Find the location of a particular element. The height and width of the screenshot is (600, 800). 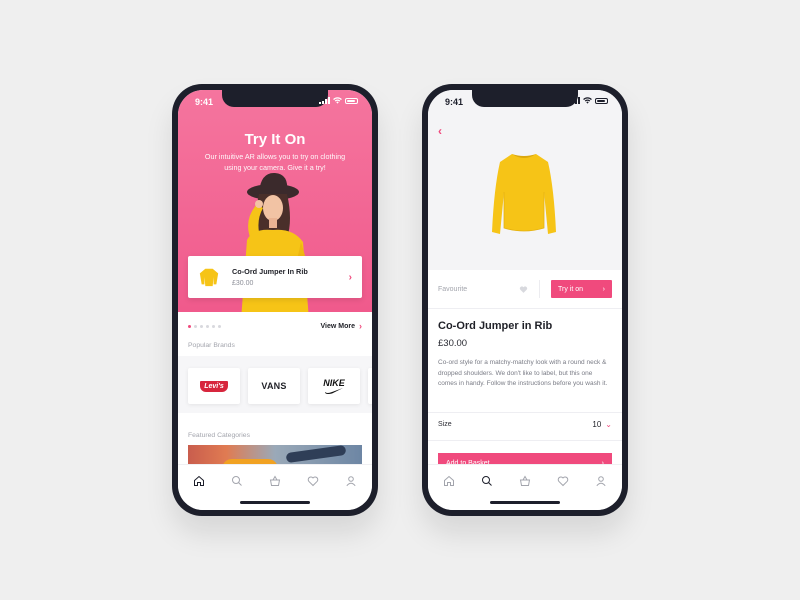

brand-nike: NIKE is located at coordinates (334, 386).